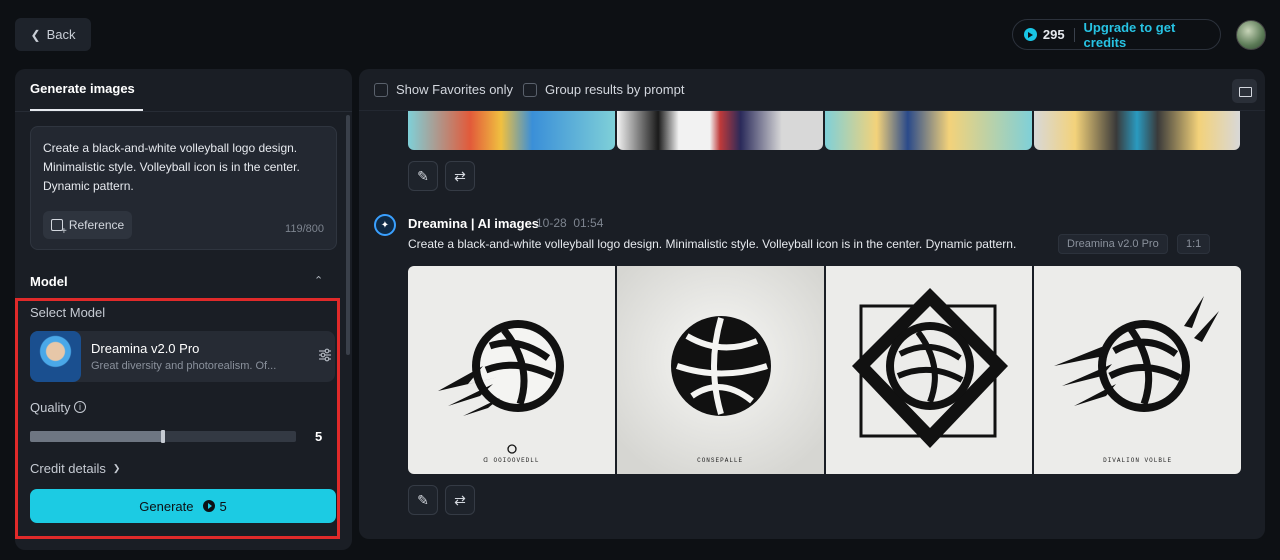  I want to click on dreamina-logo-icon: ✦, so click(385, 225).